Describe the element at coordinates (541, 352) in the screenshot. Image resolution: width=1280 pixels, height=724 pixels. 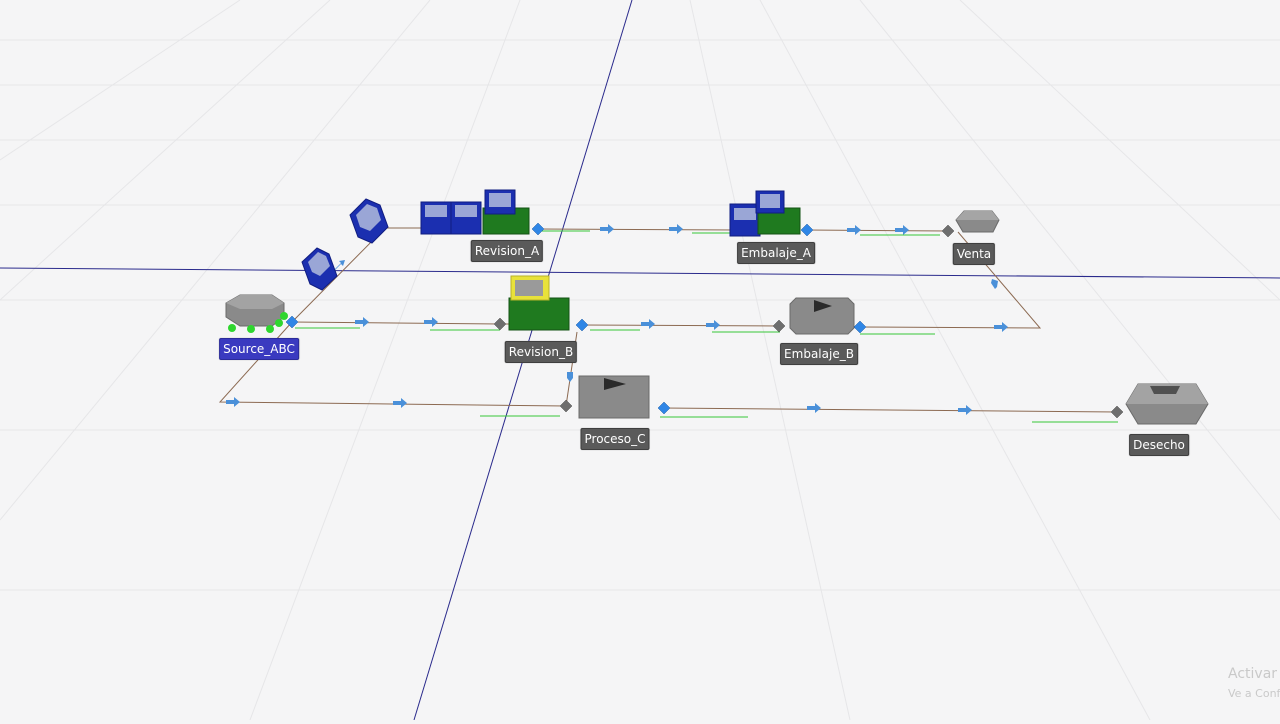
I see `label-revision-b: Revision_B` at that location.